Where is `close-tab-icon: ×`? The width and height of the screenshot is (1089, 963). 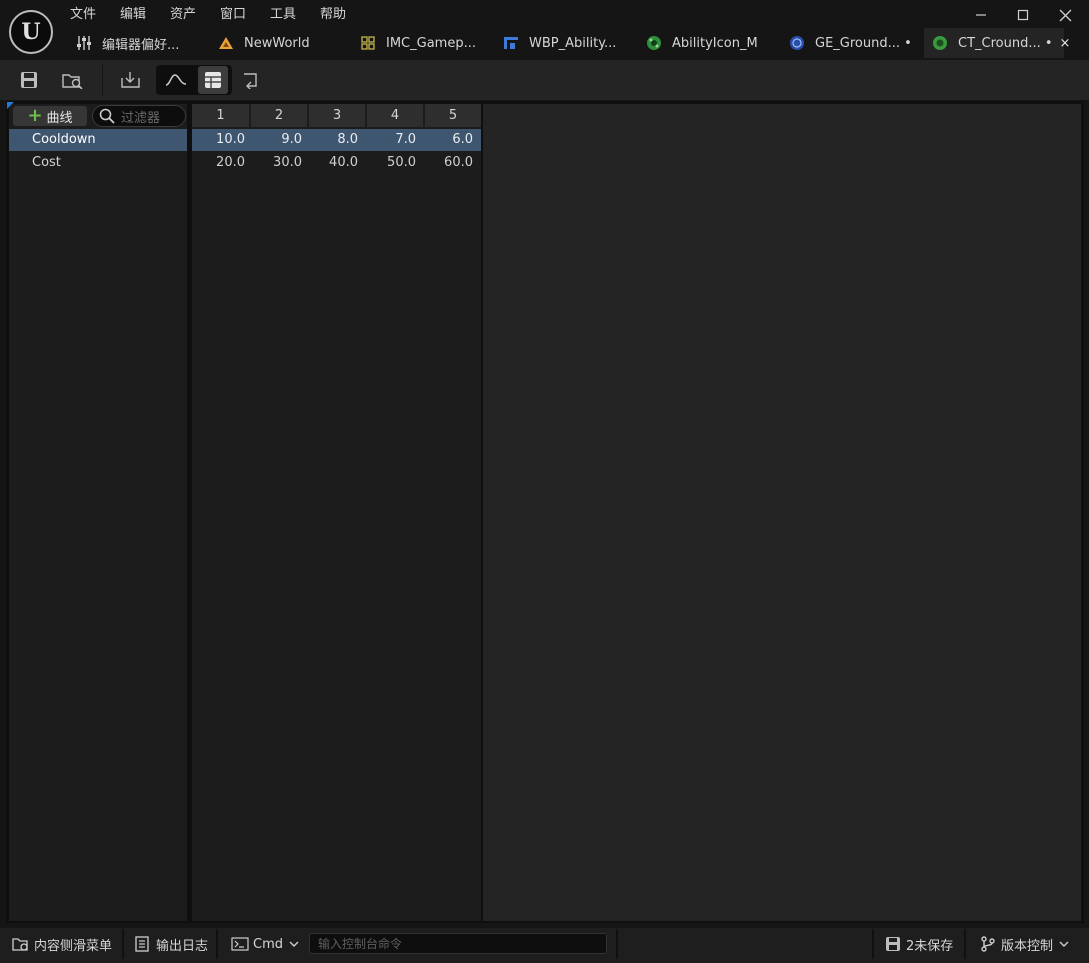
close-tab-icon: × is located at coordinates (1065, 43).